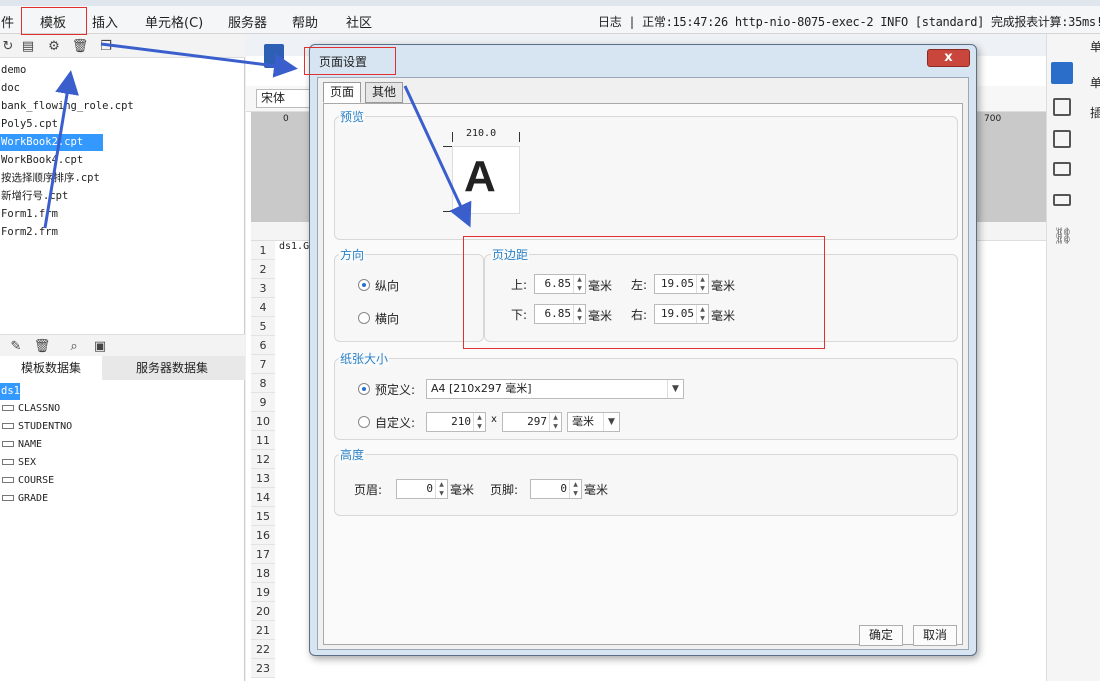 Image resolution: width=1100 pixels, height=681 pixels. Describe the element at coordinates (263, 402) in the screenshot. I see `row-number: 9` at that location.